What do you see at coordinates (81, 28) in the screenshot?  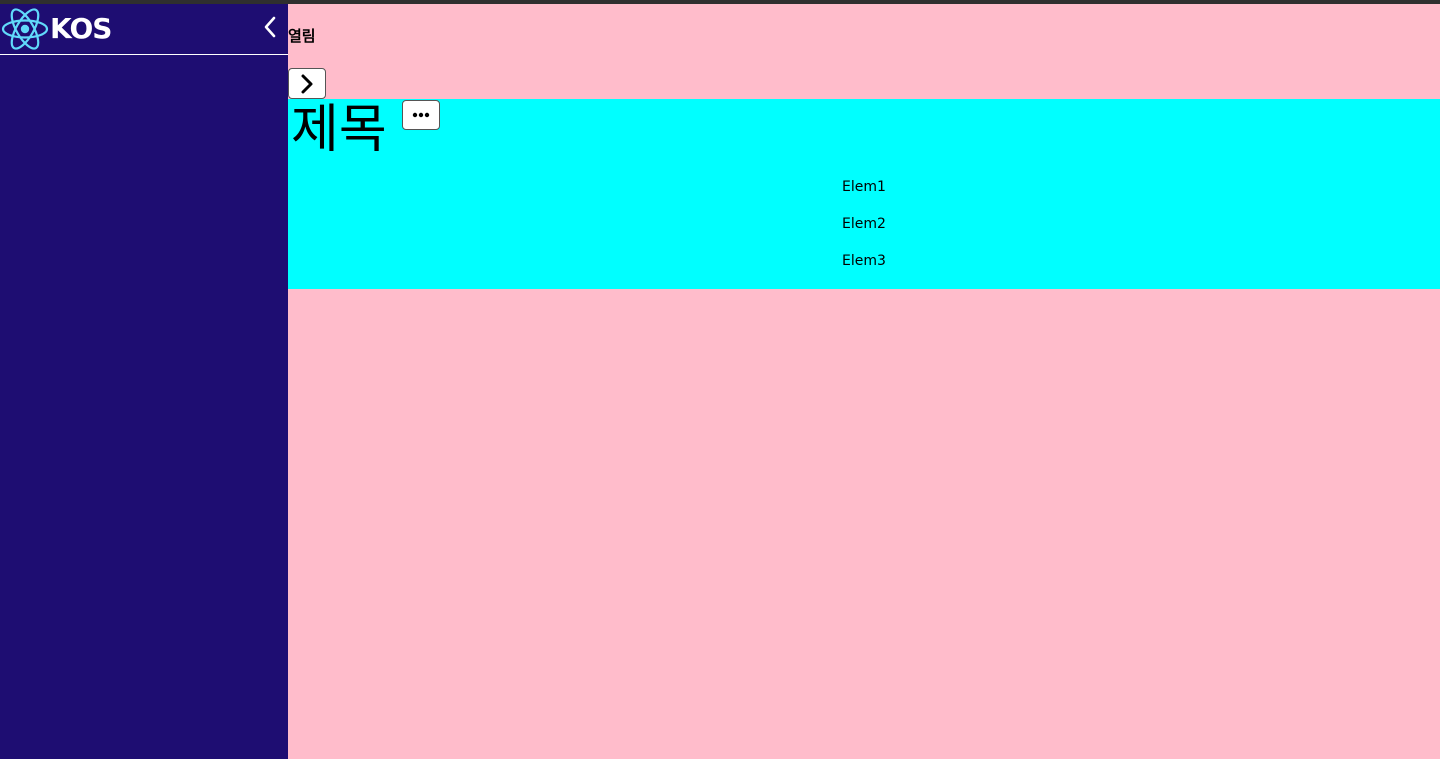 I see `brand-name: KOS` at bounding box center [81, 28].